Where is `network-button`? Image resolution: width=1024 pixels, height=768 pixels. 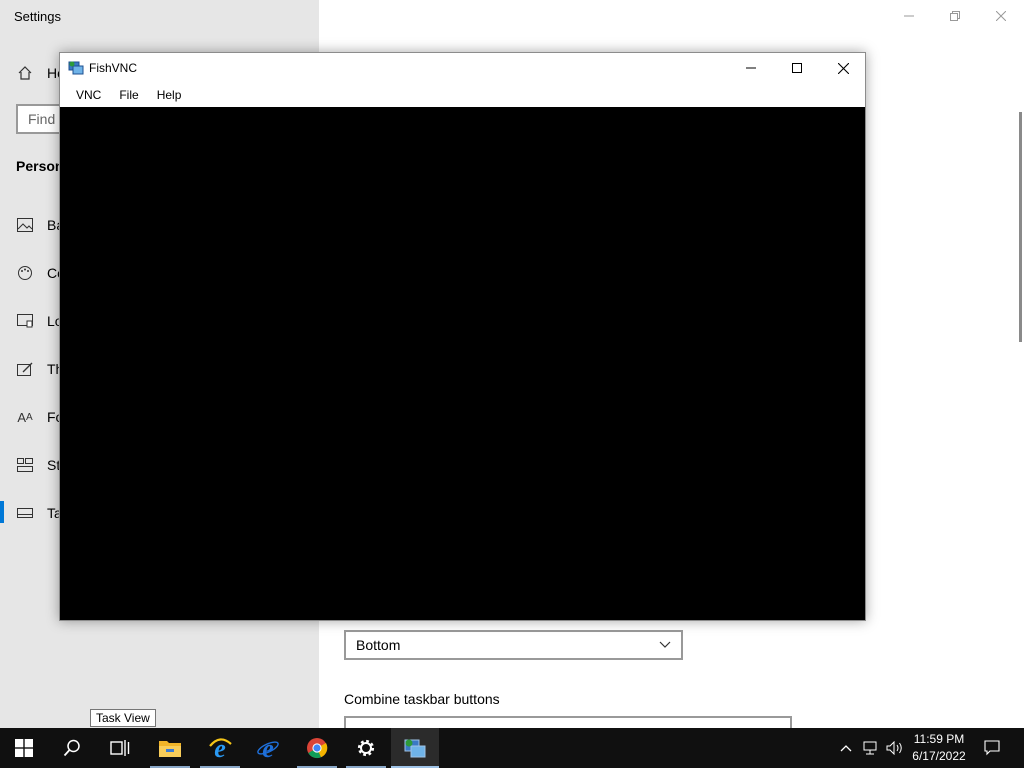 network-button is located at coordinates (871, 748).